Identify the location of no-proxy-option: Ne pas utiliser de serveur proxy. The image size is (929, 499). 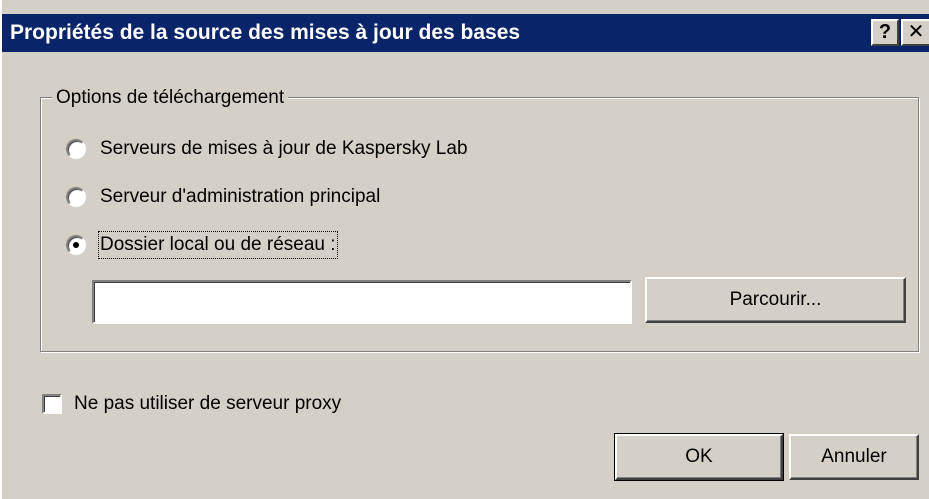
(191, 404).